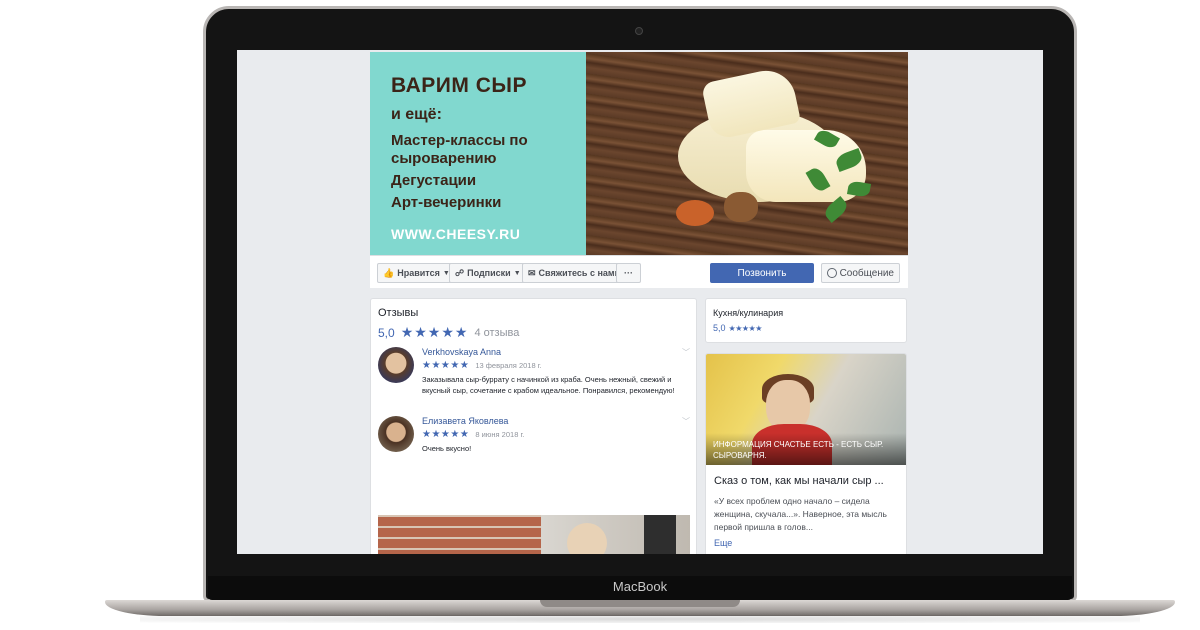 This screenshot has width=1200, height=630. I want to click on person-head-shape, so click(587, 538).